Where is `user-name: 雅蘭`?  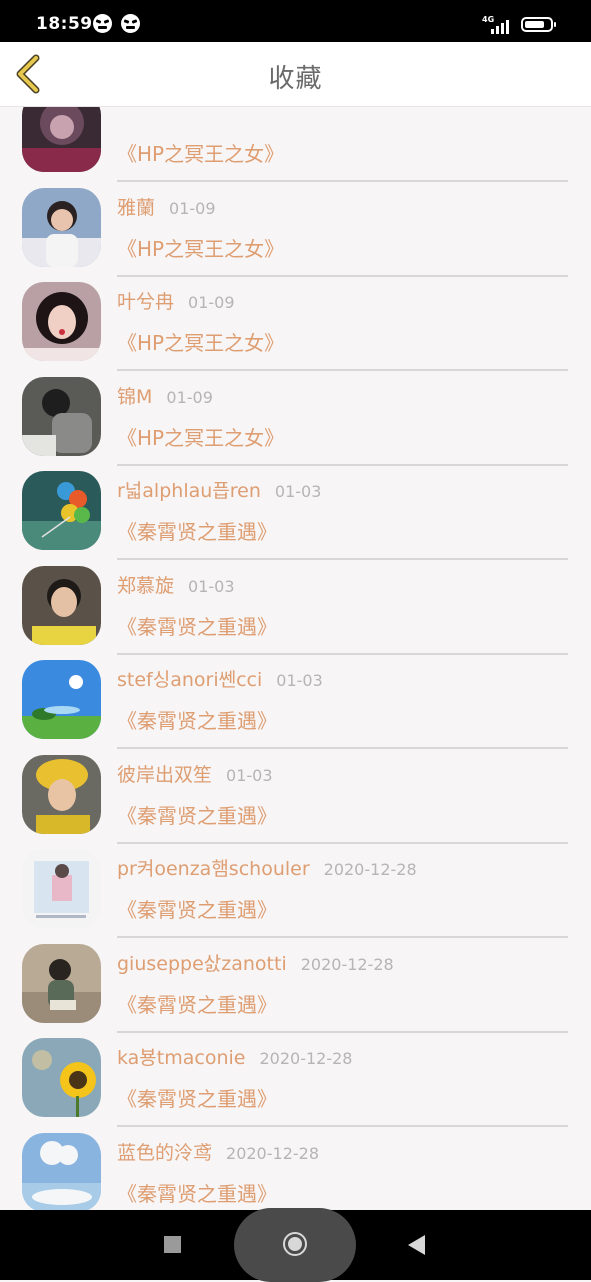
user-name: 雅蘭 is located at coordinates (136, 208).